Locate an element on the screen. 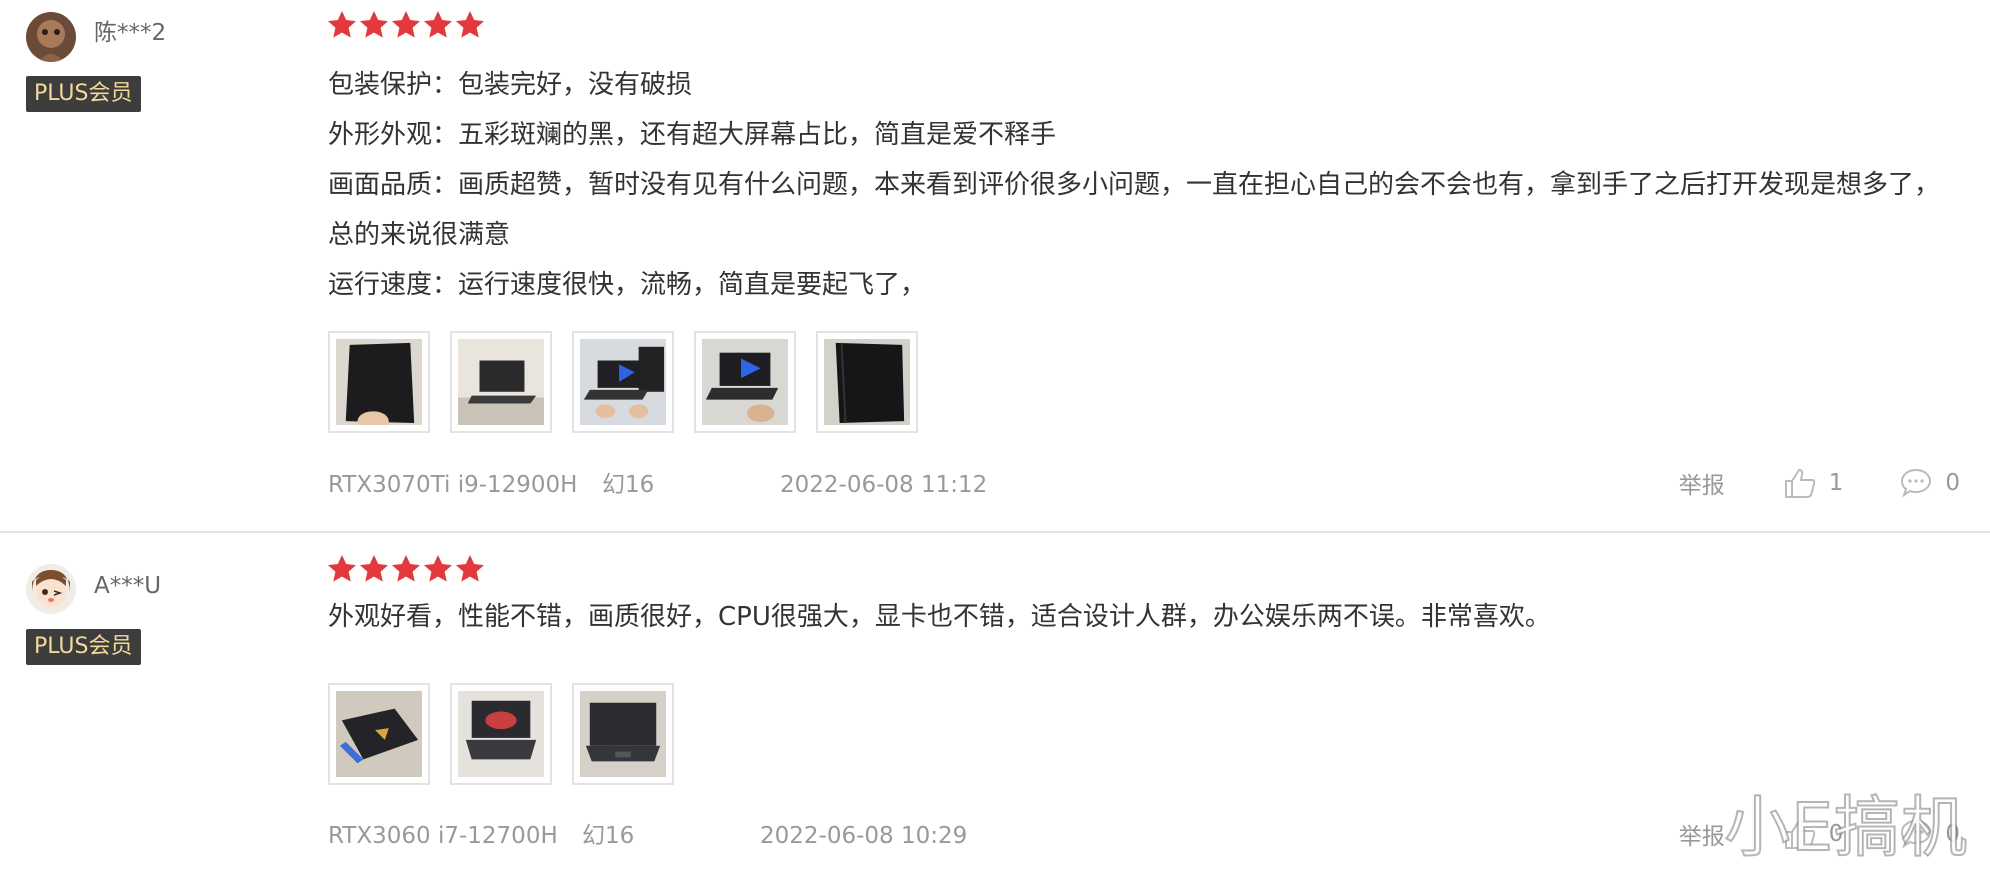  review-text-line: 运行速度：运行速度很快，流畅，简直是要起飞了， is located at coordinates (627, 285).